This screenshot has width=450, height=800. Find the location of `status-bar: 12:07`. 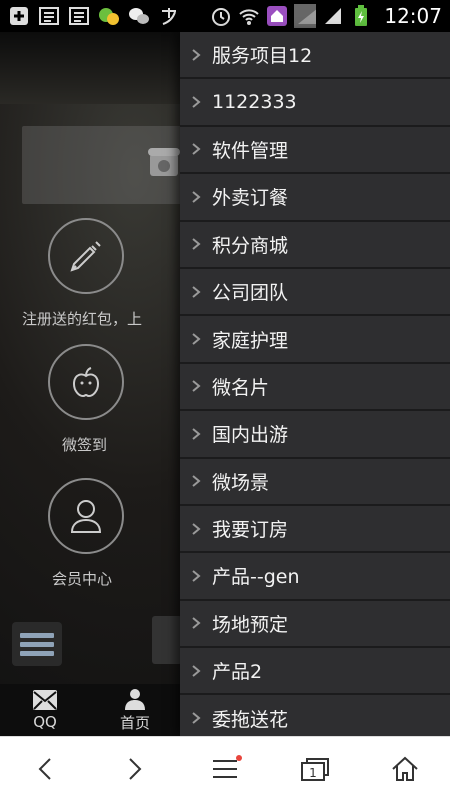

status-bar: 12:07 is located at coordinates (225, 16).